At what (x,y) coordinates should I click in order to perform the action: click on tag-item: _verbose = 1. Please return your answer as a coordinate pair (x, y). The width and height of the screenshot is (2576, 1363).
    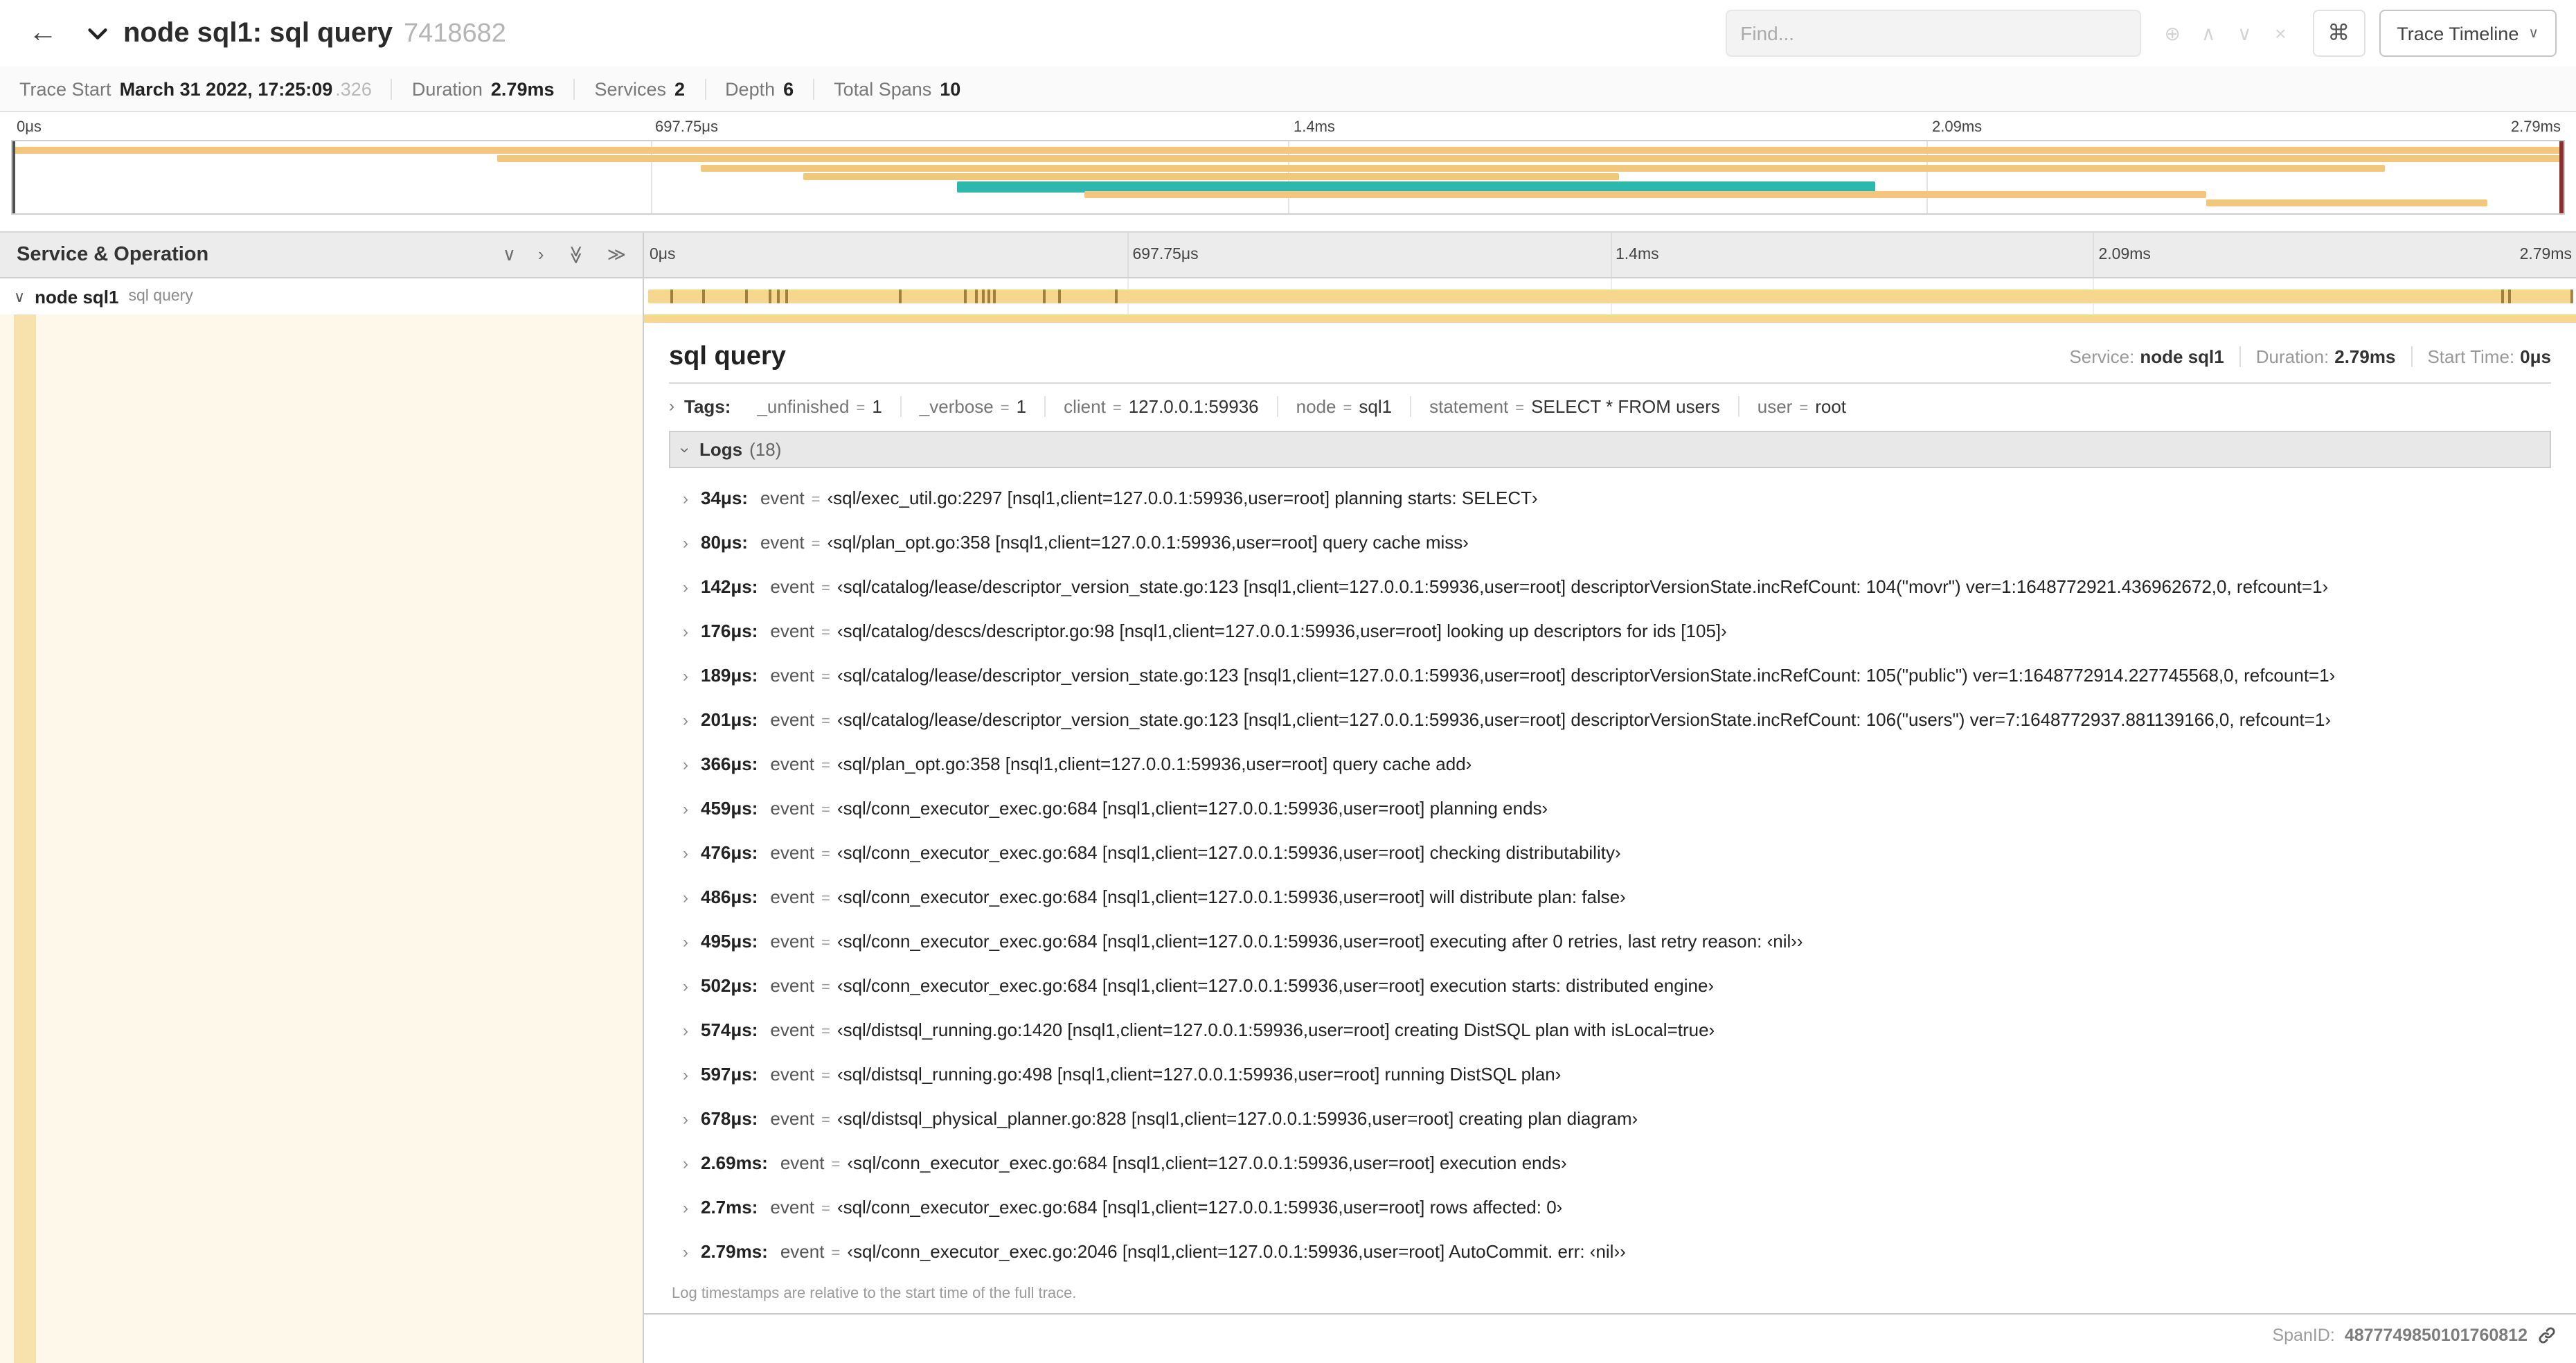
    Looking at the image, I should click on (972, 405).